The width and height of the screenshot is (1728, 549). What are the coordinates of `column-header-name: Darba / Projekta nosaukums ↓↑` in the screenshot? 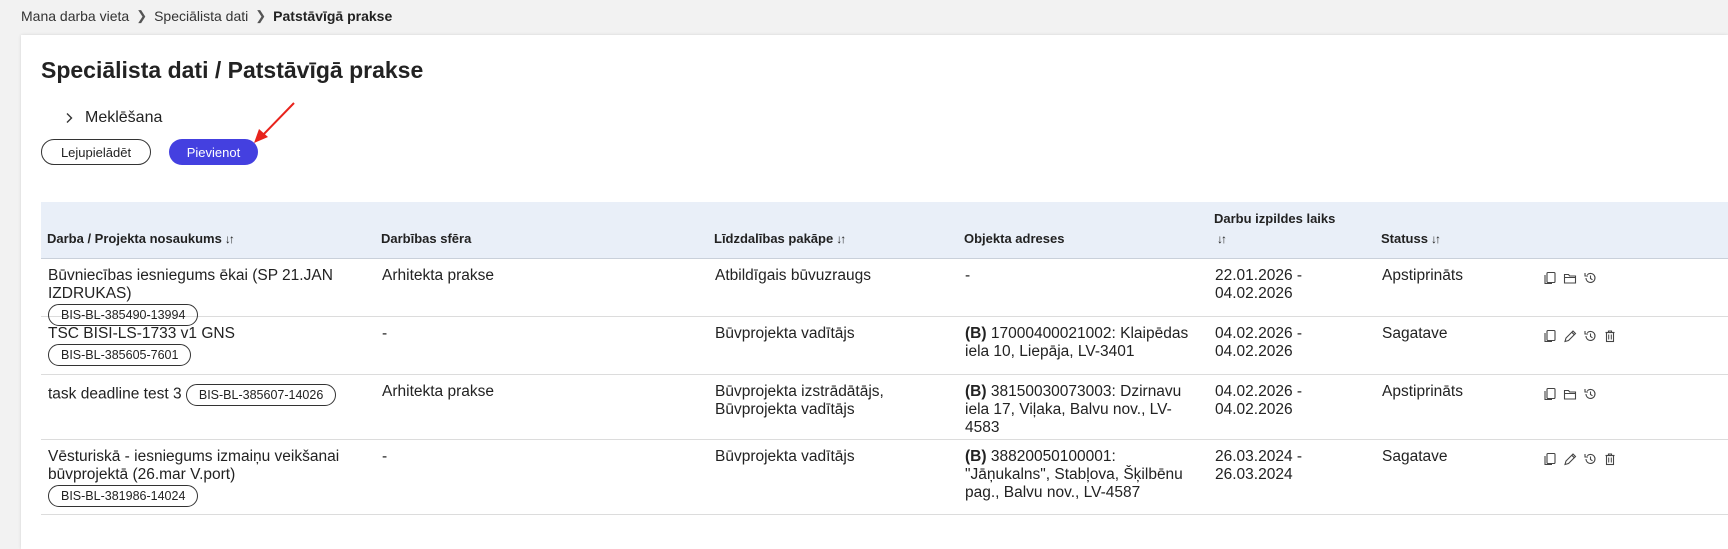 It's located at (208, 243).